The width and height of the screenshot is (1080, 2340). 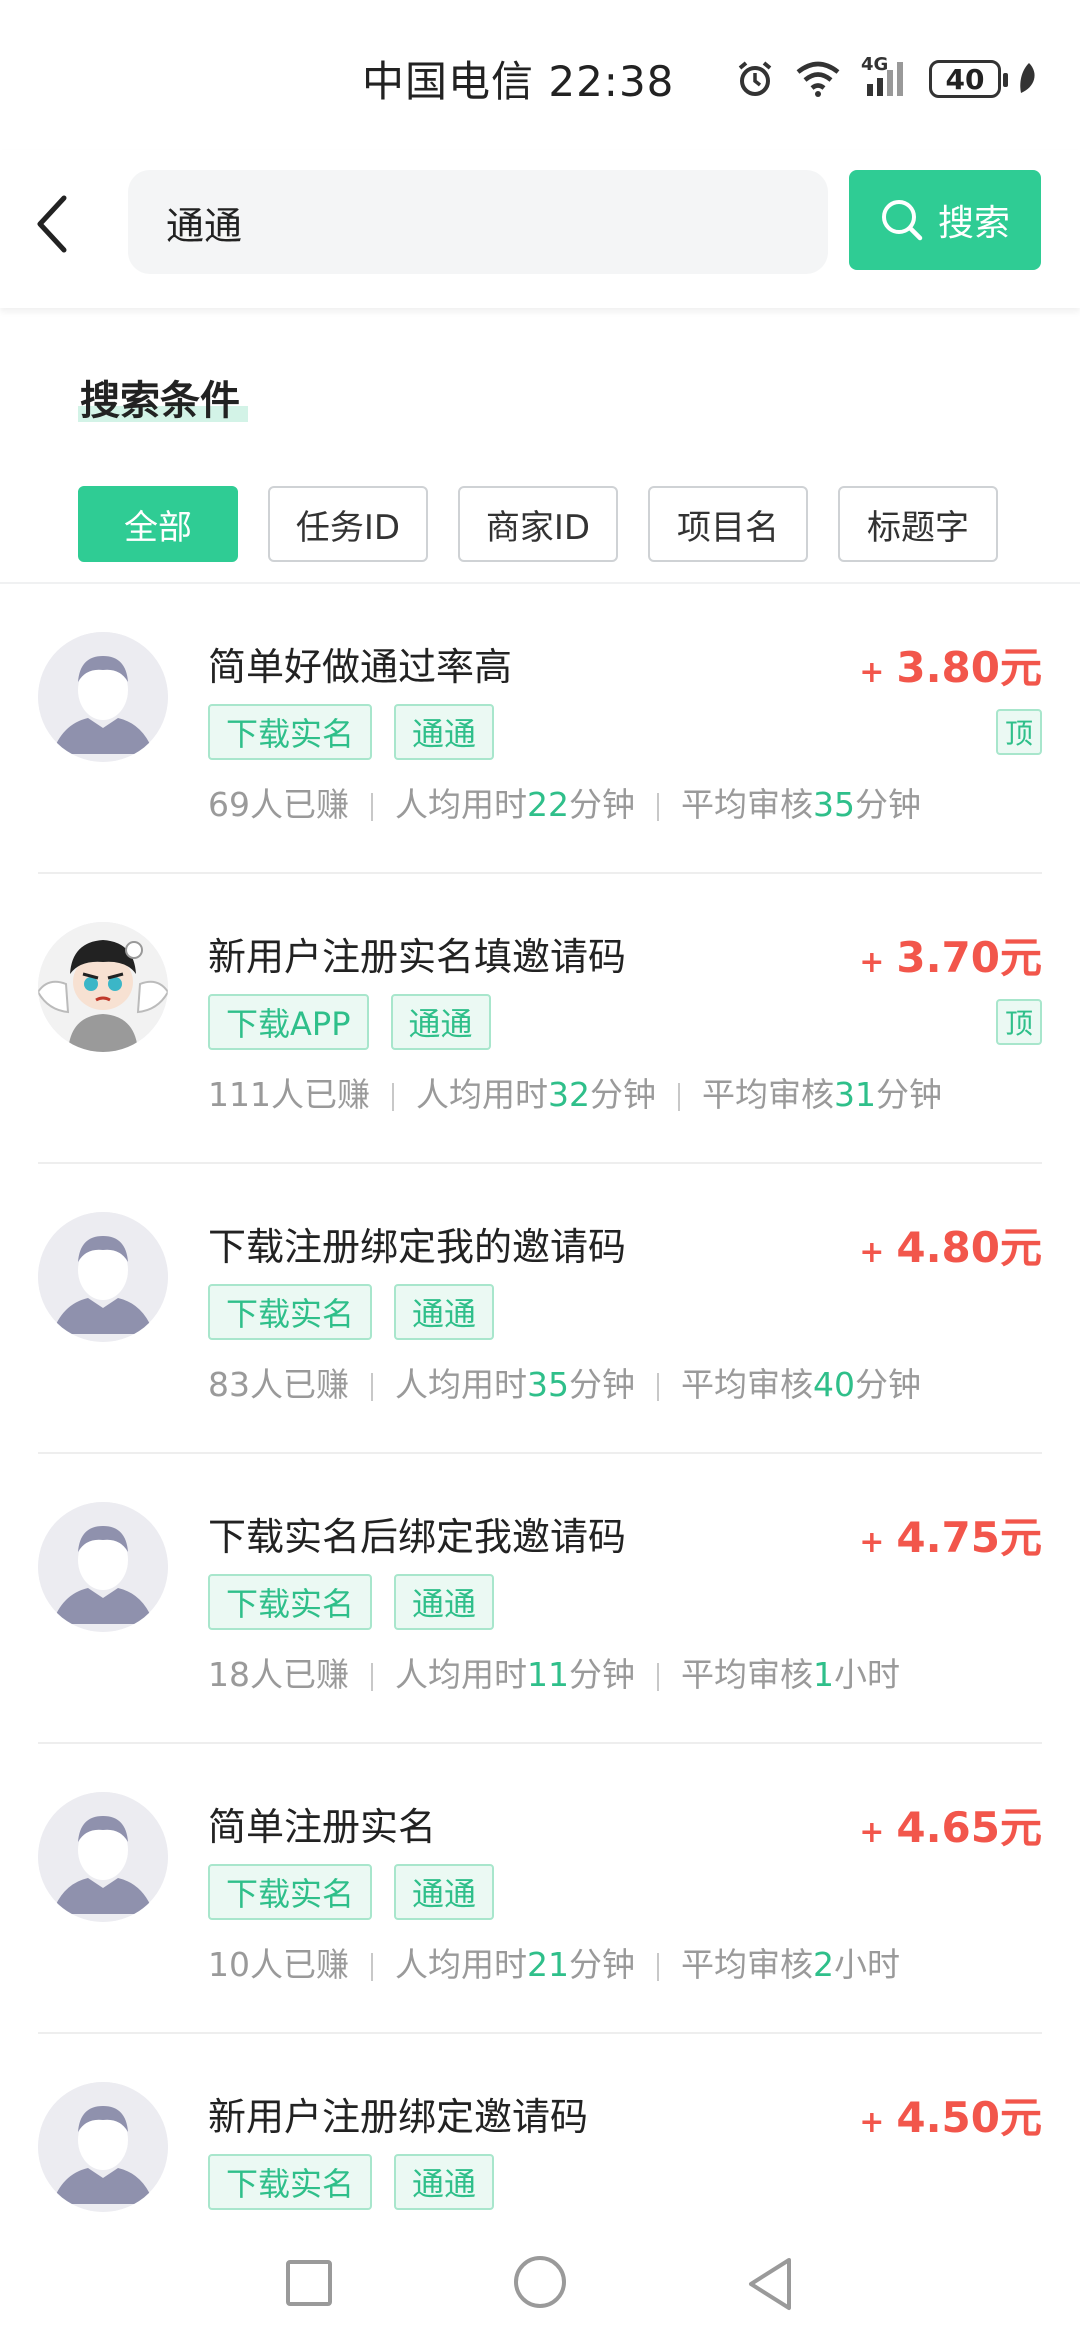 What do you see at coordinates (158, 524) in the screenshot?
I see `filter-chip-all: 全部` at bounding box center [158, 524].